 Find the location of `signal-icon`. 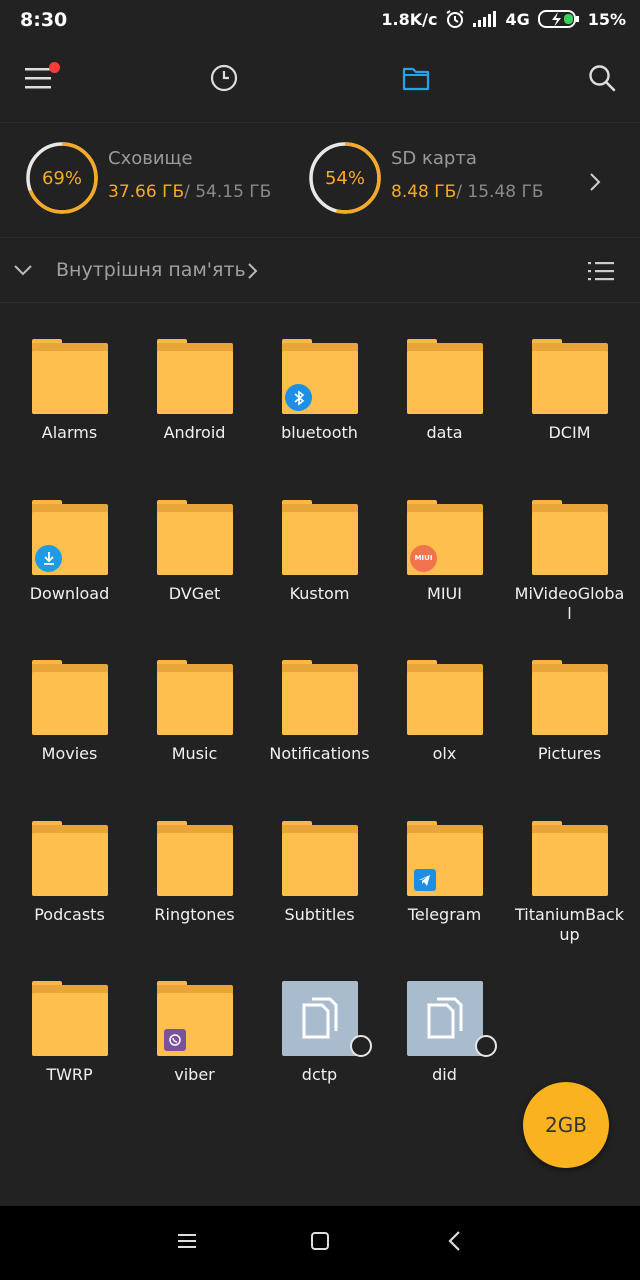

signal-icon is located at coordinates (485, 19).